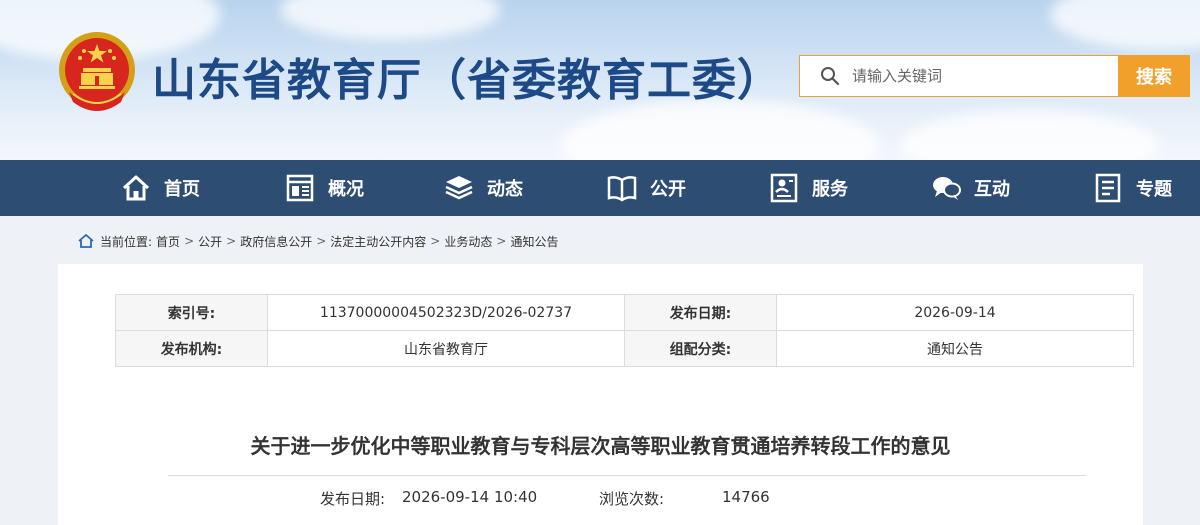 The image size is (1200, 525). I want to click on nav-label: 公开, so click(668, 189).